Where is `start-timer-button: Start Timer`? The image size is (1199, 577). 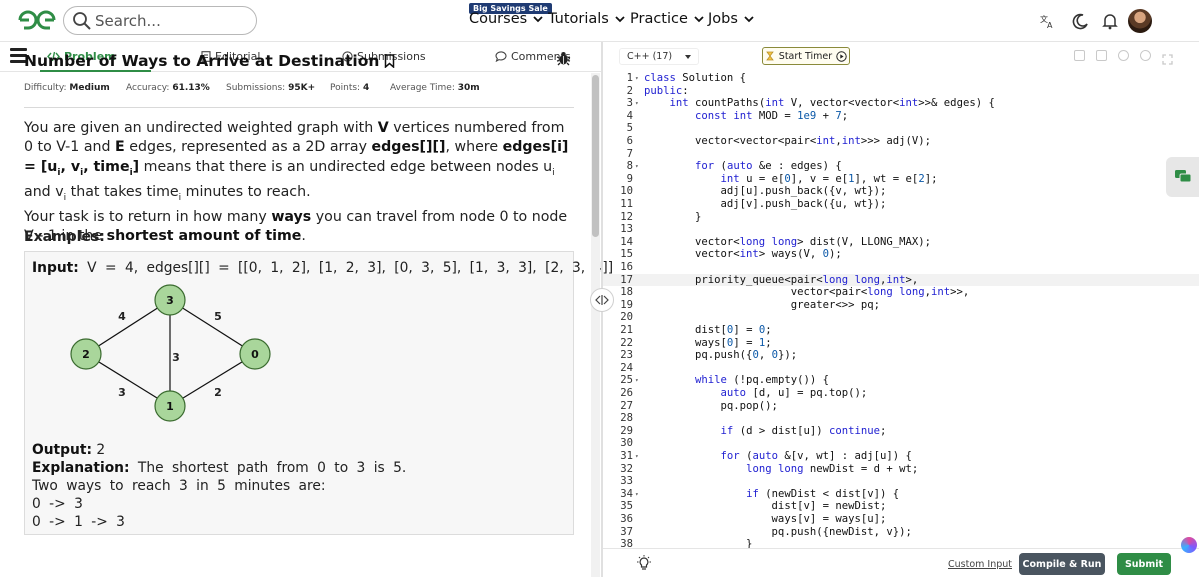 start-timer-button: Start Timer is located at coordinates (806, 56).